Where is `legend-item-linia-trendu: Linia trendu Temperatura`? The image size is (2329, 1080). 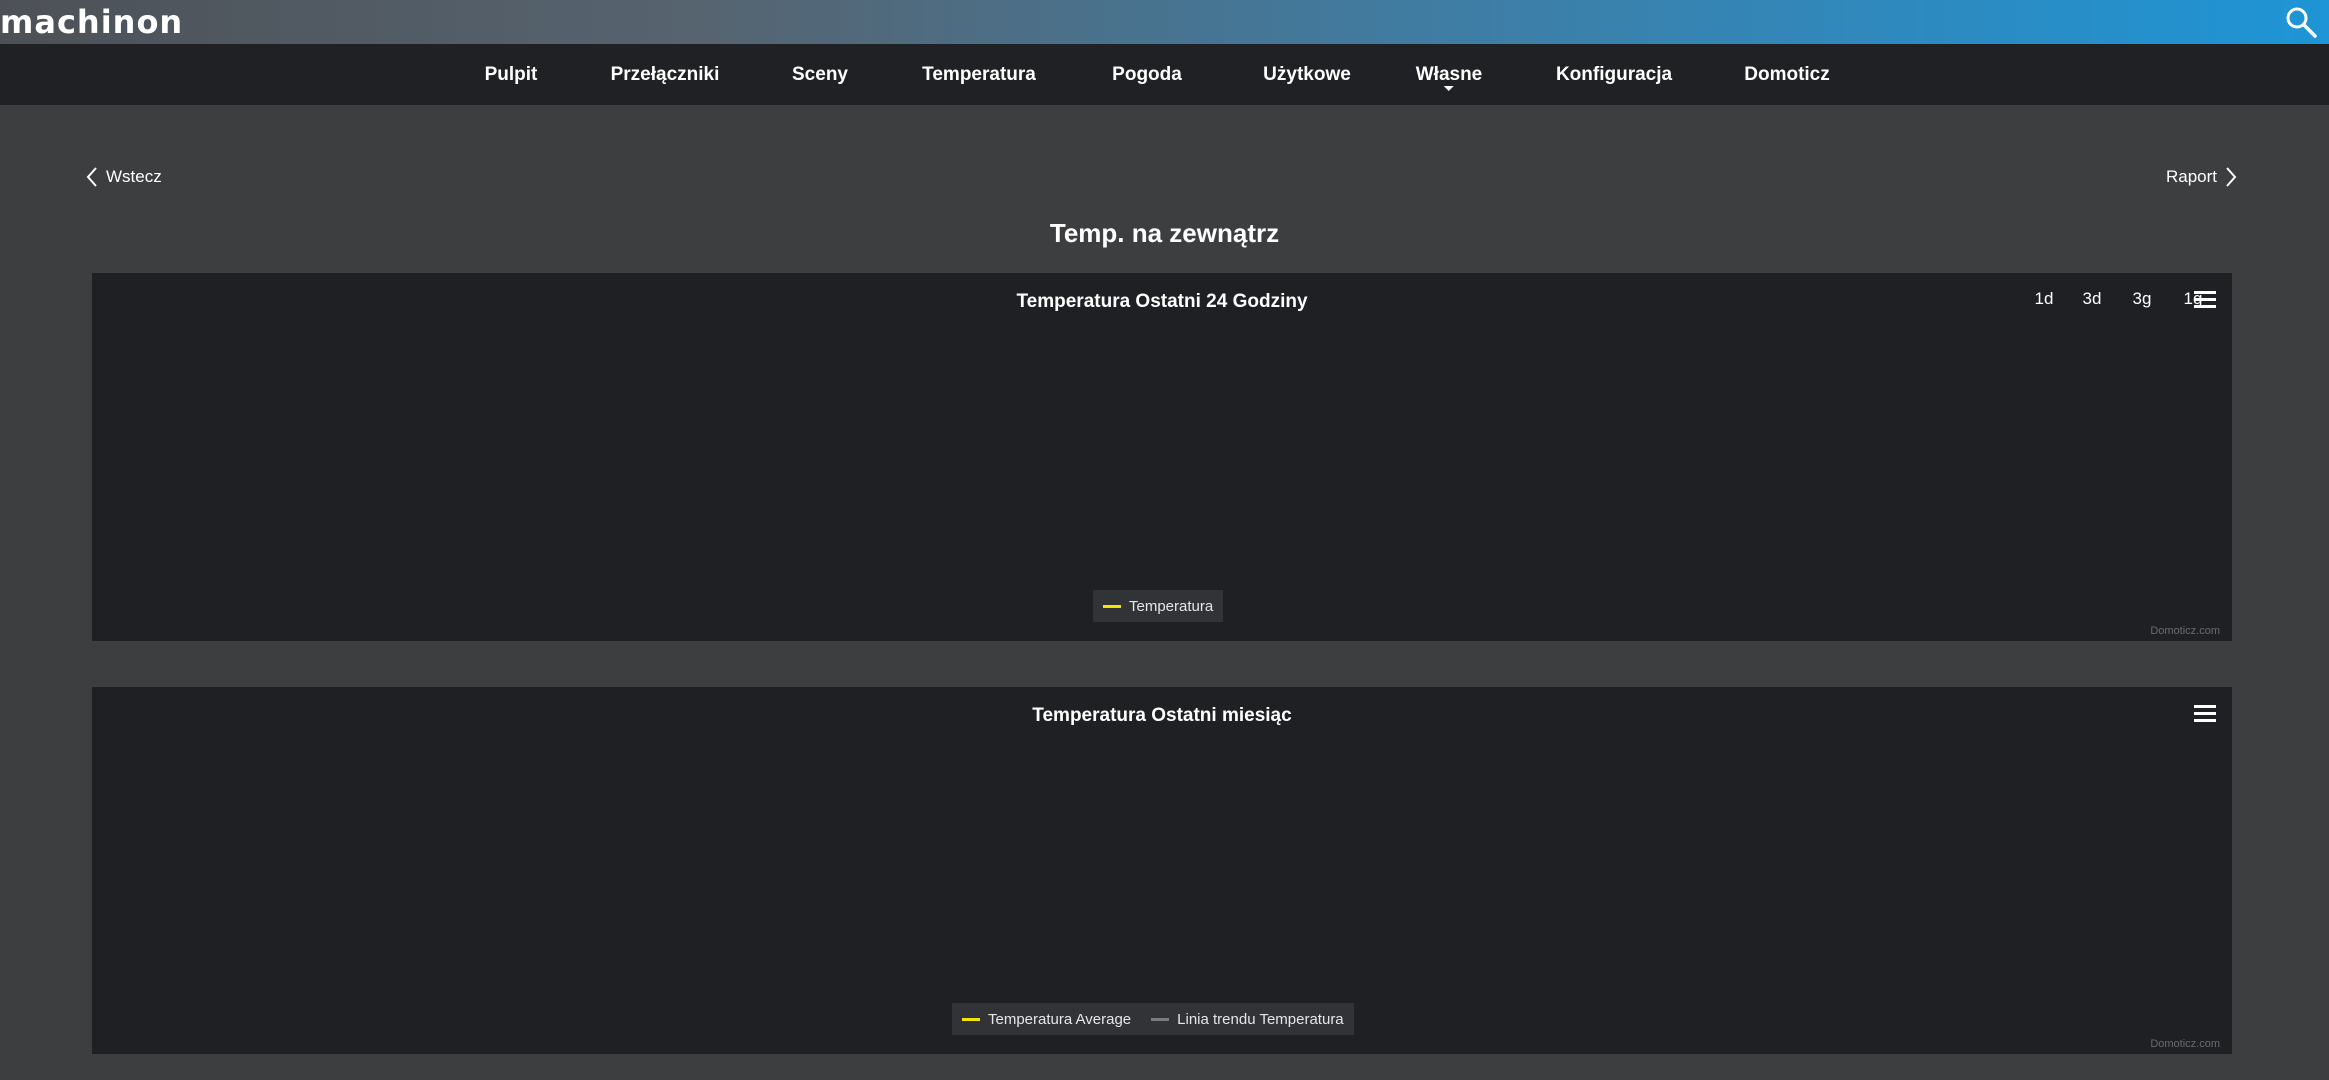 legend-item-linia-trendu: Linia trendu Temperatura is located at coordinates (1247, 1019).